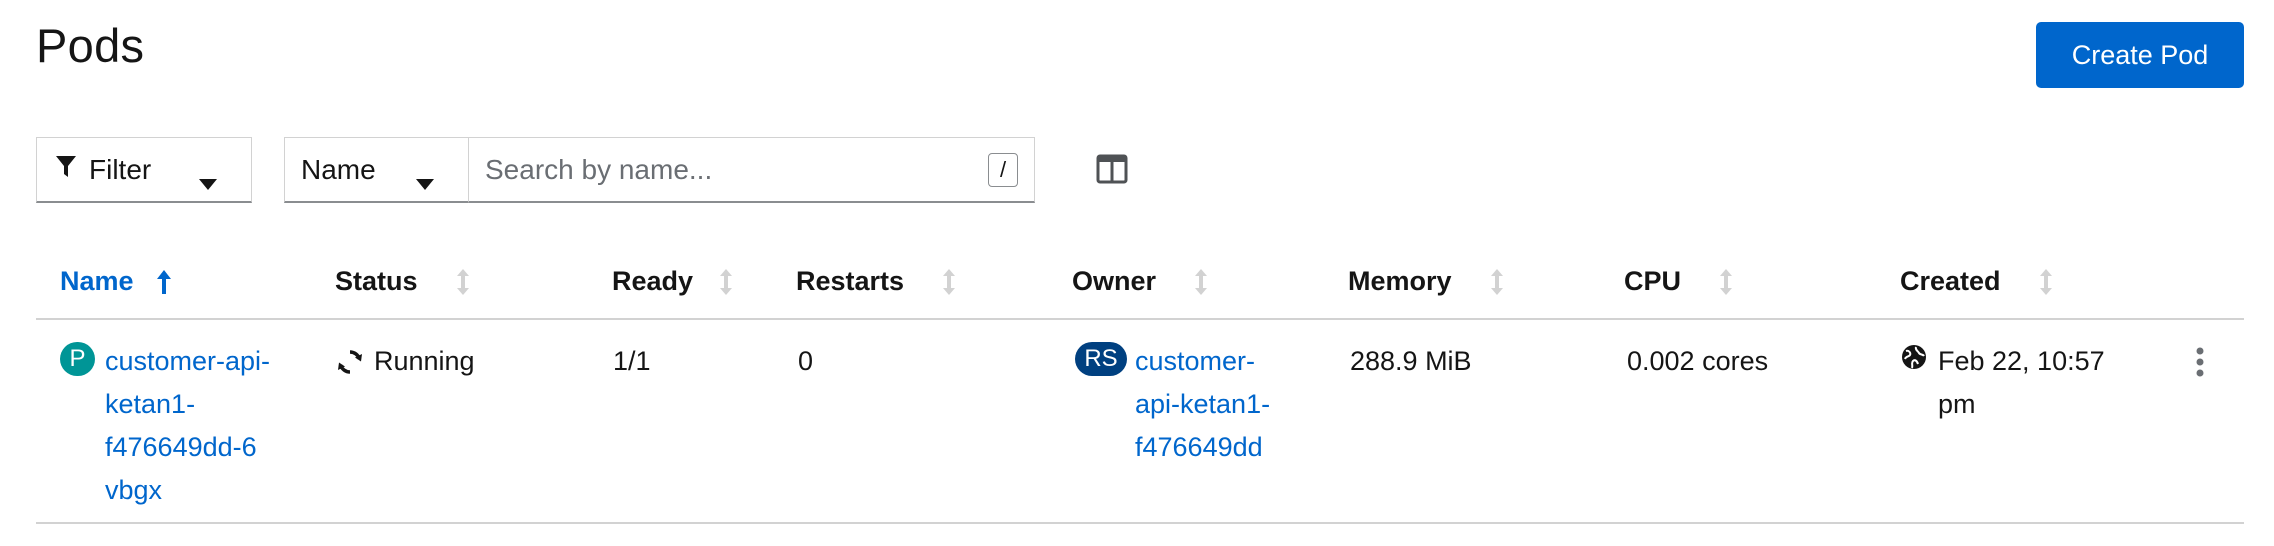 The width and height of the screenshot is (2274, 546). What do you see at coordinates (1101, 359) in the screenshot?
I see `owner-kind-badge: RS` at bounding box center [1101, 359].